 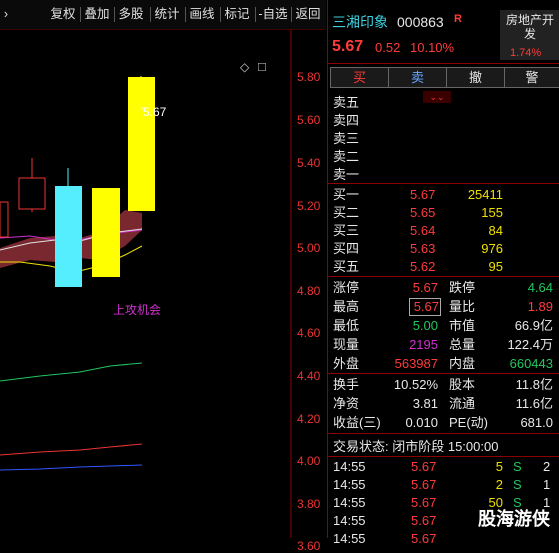 I want to click on y-tick-label: 4.00, so click(x=309, y=461).